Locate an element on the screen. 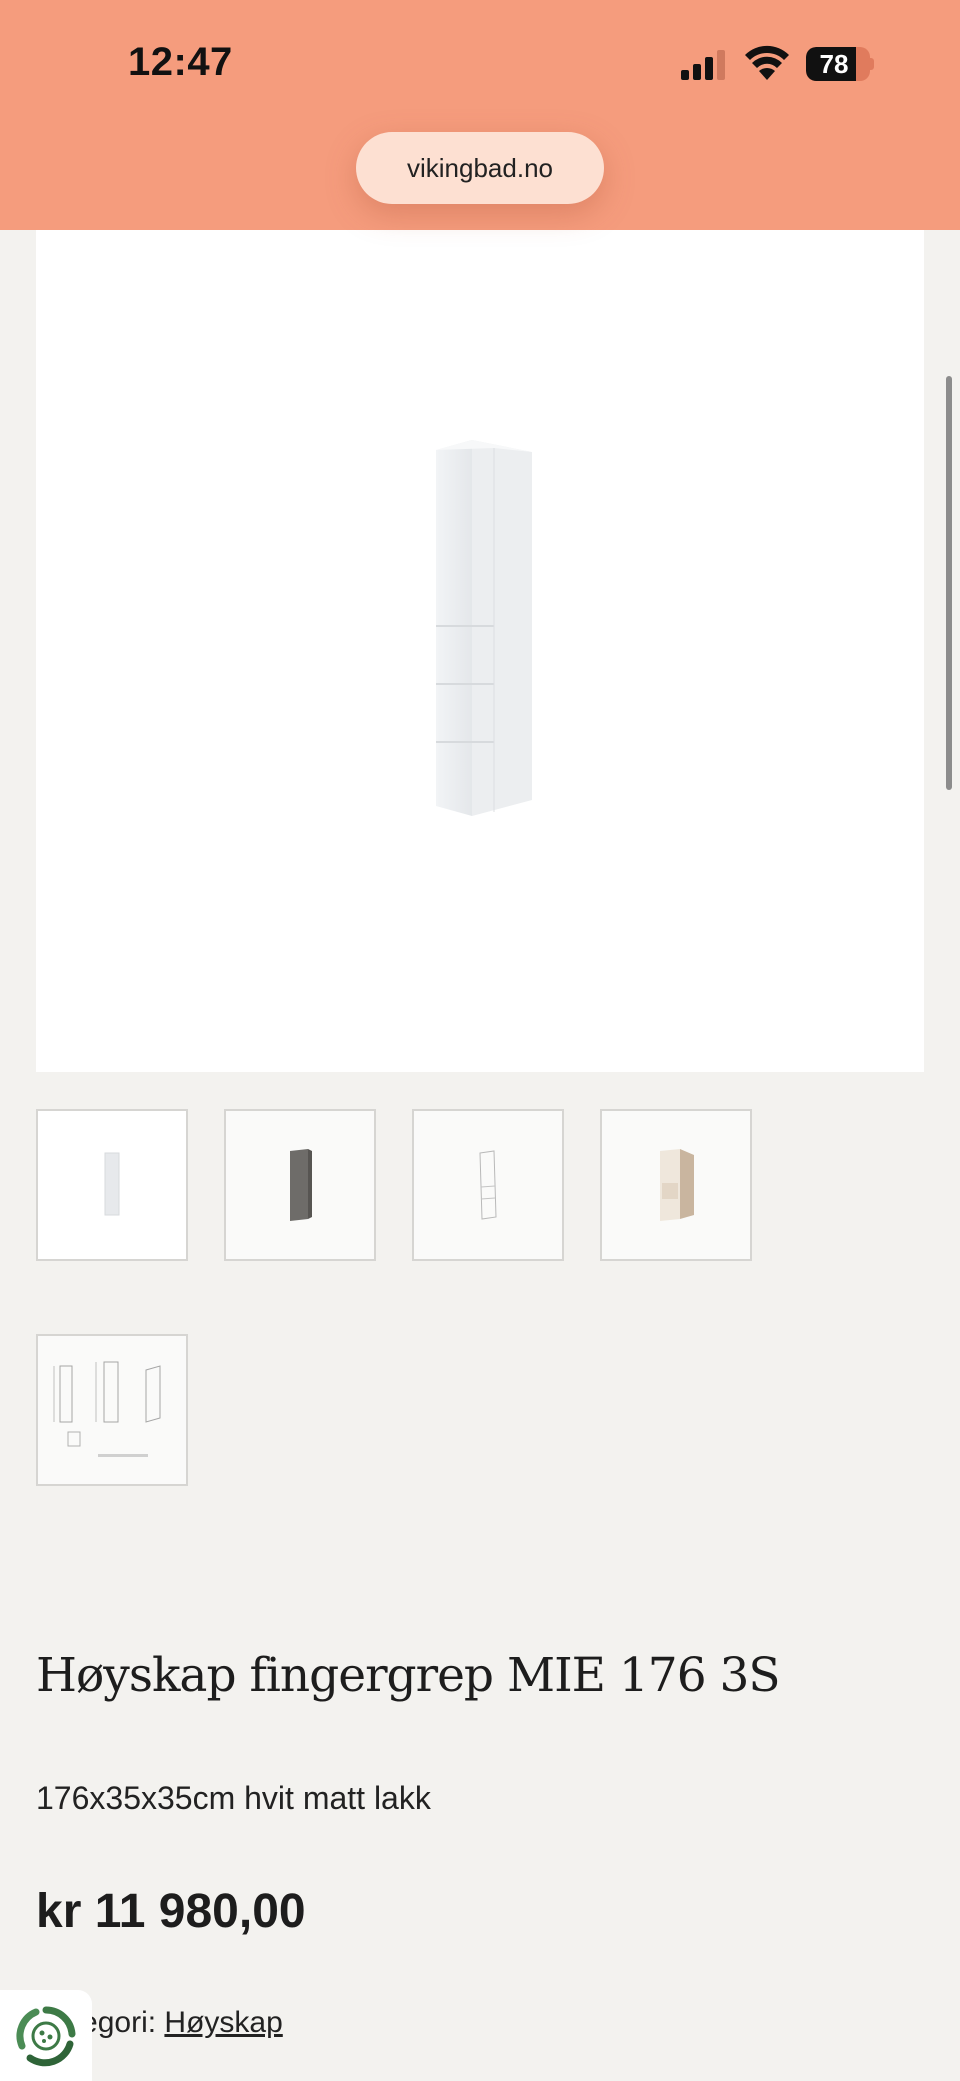 This screenshot has height=2081, width=960. grey-cabinet-icon is located at coordinates (301, 1185).